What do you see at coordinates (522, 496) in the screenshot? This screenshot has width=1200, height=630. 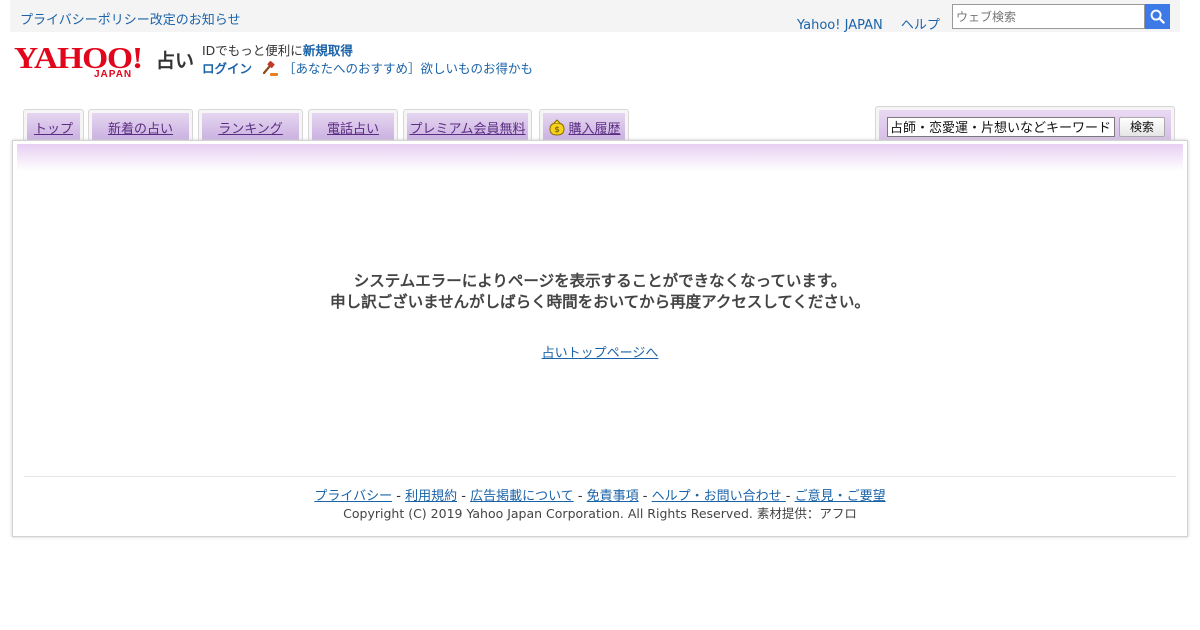 I see `footer-link-ads: 広告掲載について` at bounding box center [522, 496].